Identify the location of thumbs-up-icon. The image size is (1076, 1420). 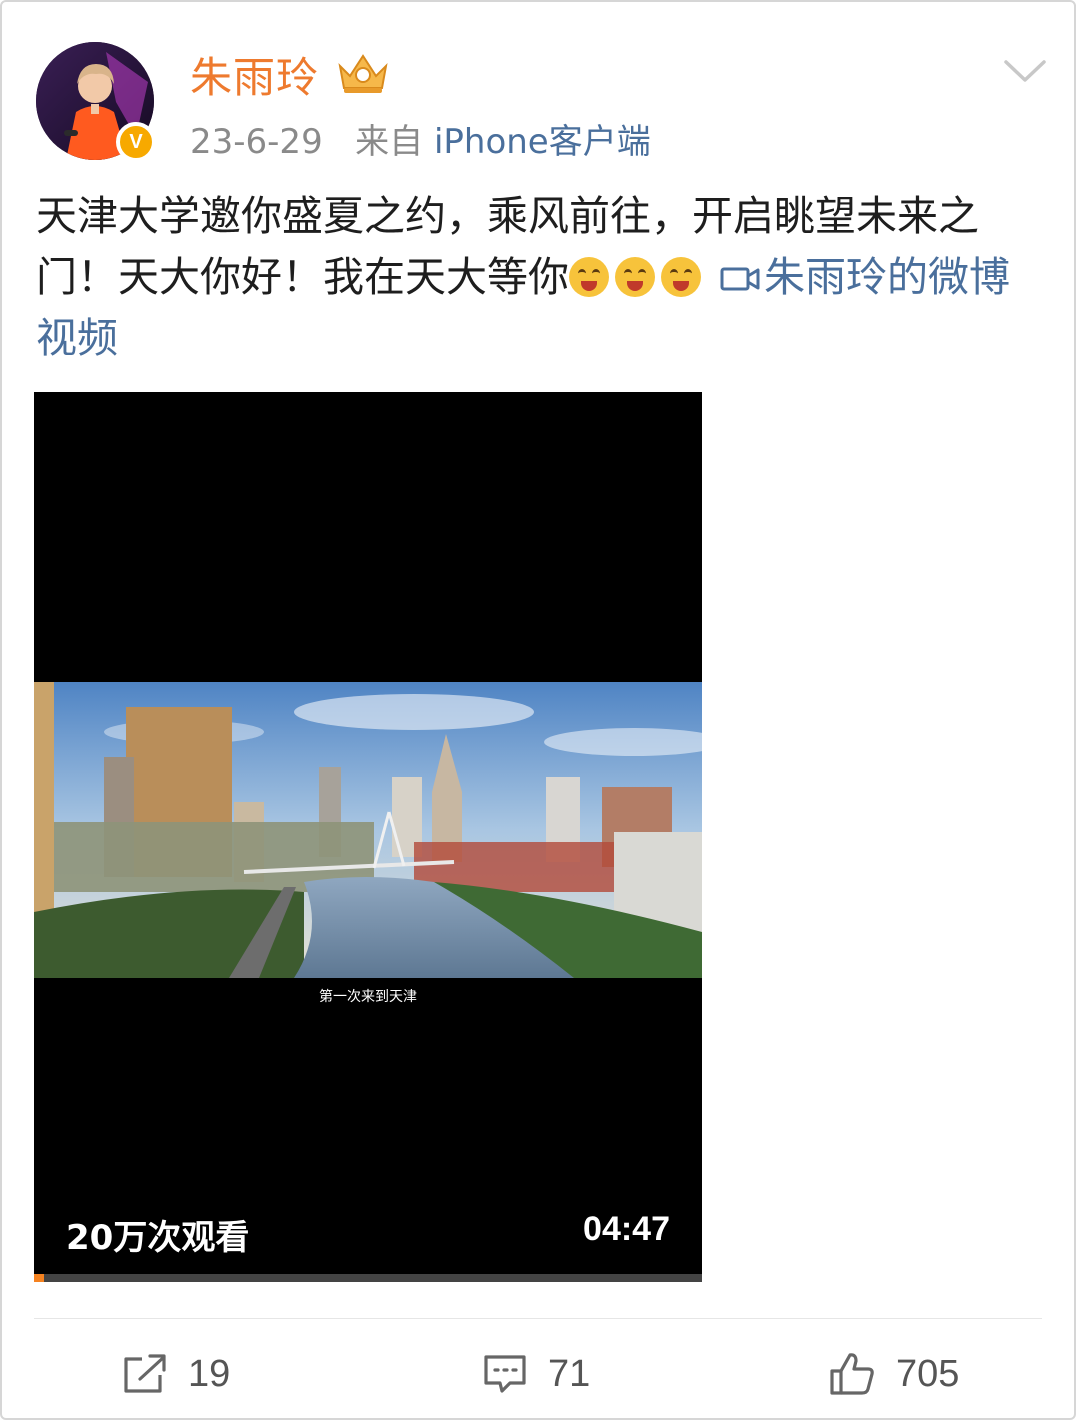
(852, 1374).